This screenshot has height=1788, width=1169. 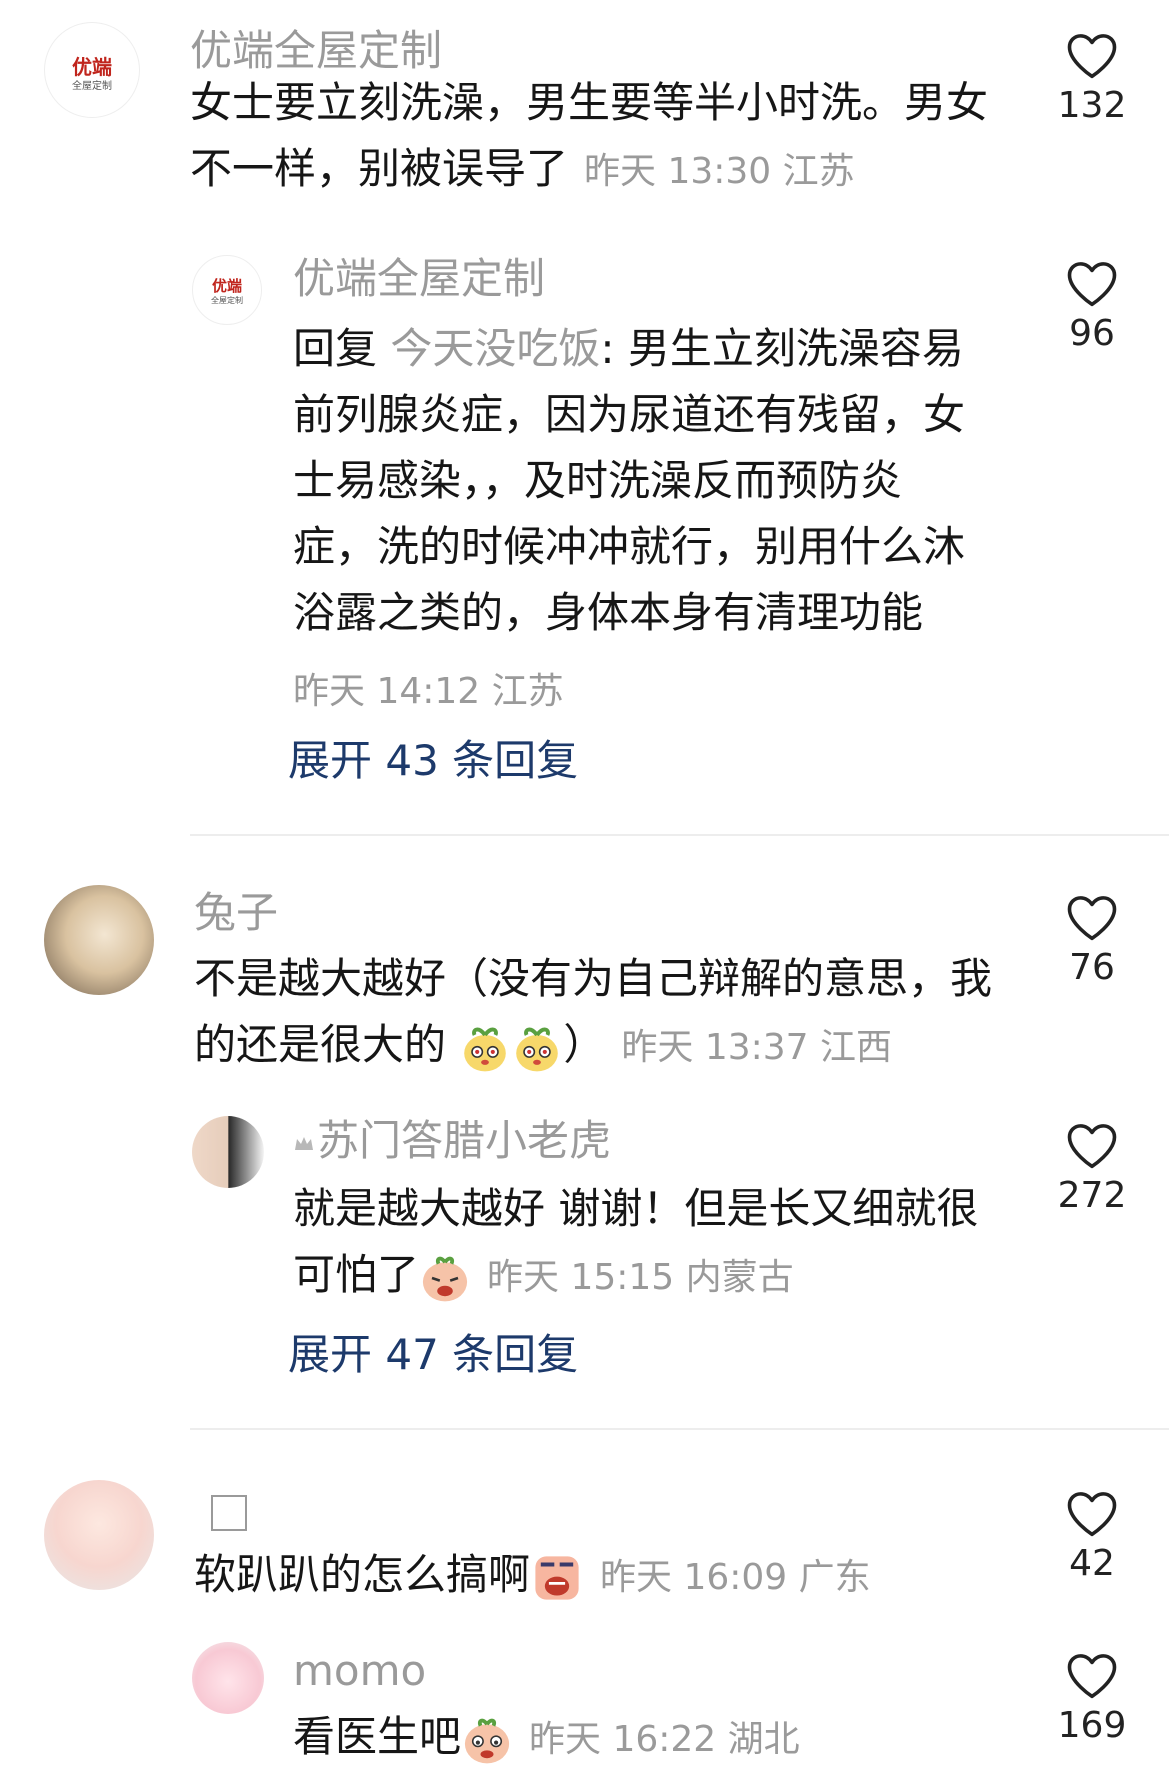 I want to click on sad-face-emoji-icon, so click(x=487, y=1740).